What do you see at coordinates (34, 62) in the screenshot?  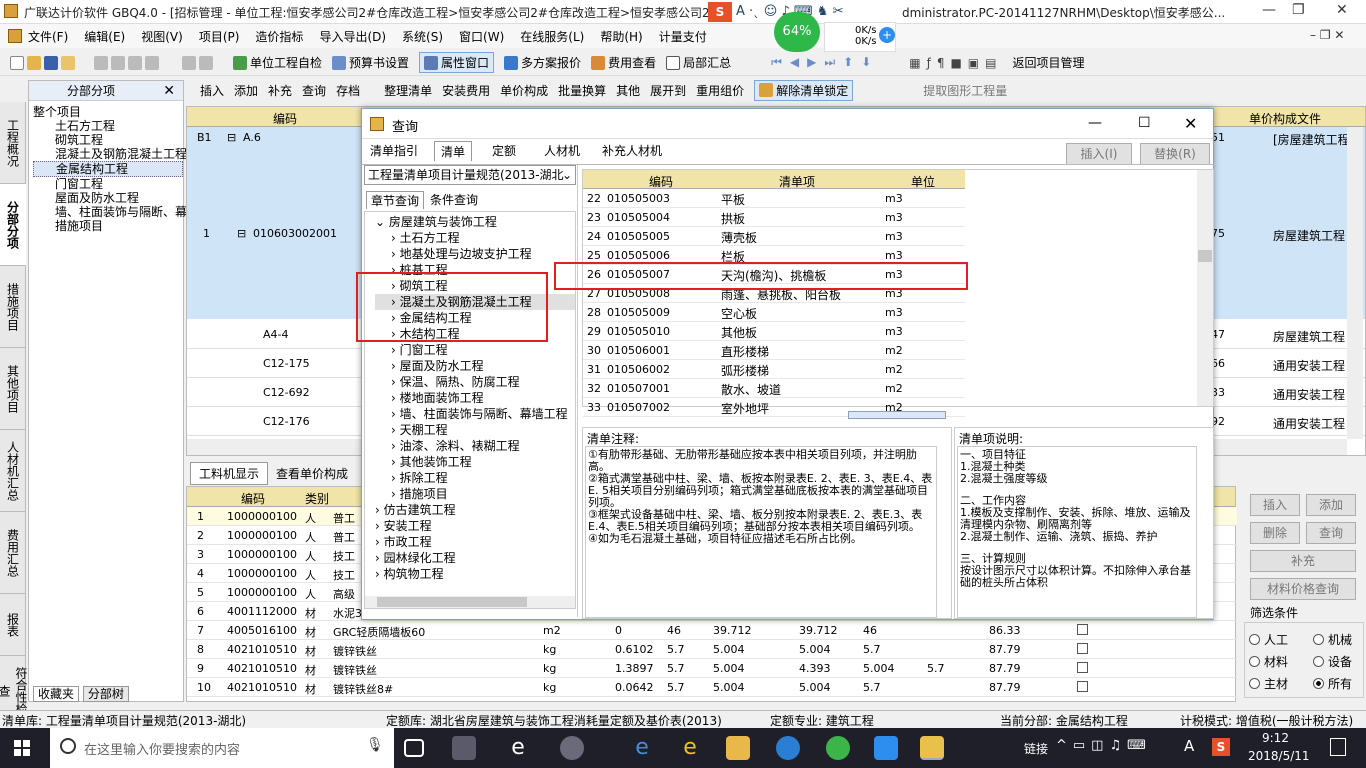 I see `open-icon` at bounding box center [34, 62].